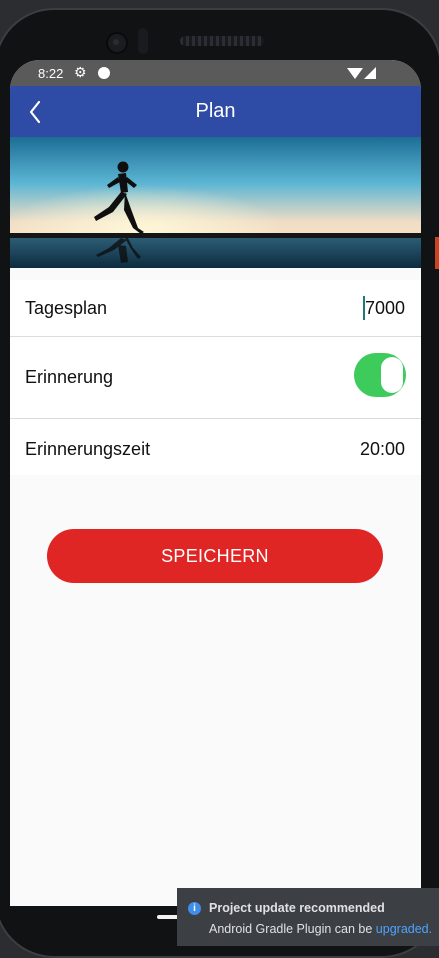  I want to click on page-title: Plan, so click(215, 111).